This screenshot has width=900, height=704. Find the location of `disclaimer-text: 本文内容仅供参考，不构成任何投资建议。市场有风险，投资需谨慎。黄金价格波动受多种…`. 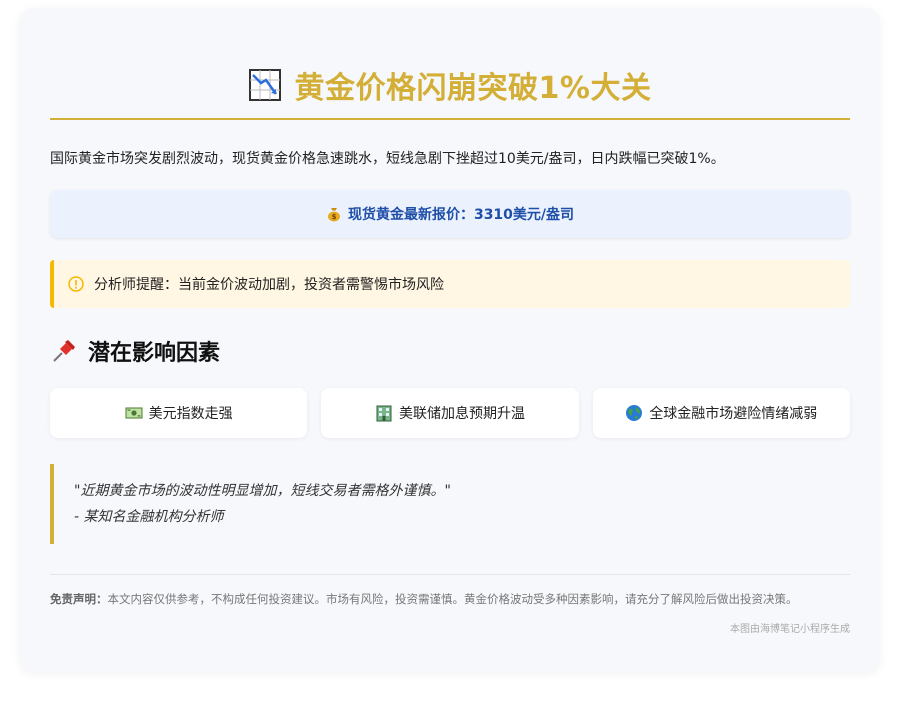

disclaimer-text: 本文内容仅供参考，不构成任何投资建议。市场有风险，投资需谨慎。黄金价格波动受多种… is located at coordinates (452, 599).